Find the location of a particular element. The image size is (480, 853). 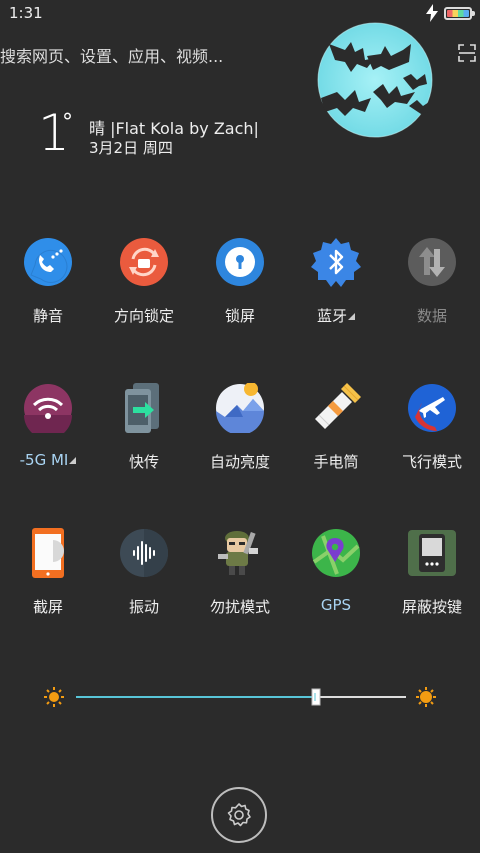

tile-flashlight: 手电筒 is located at coordinates (336, 438).